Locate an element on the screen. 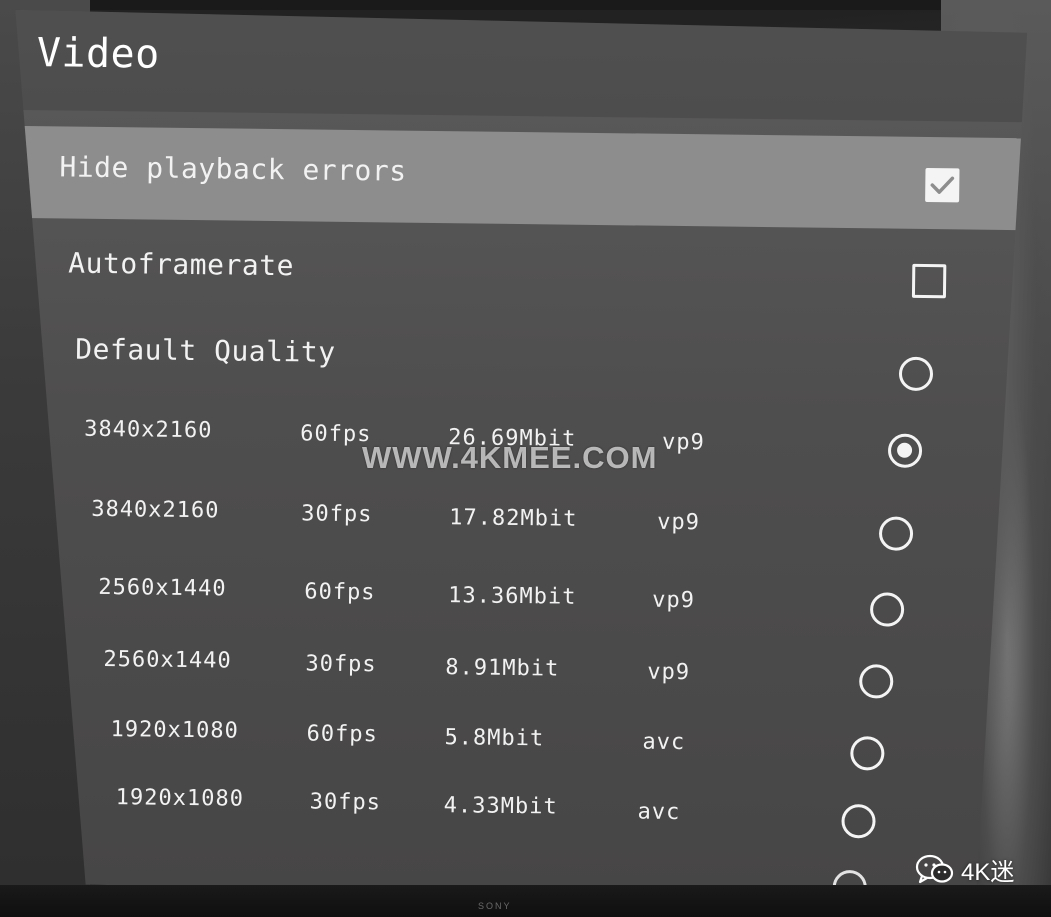 Image resolution: width=1051 pixels, height=917 pixels. tv-bezel-top is located at coordinates (525, 5).